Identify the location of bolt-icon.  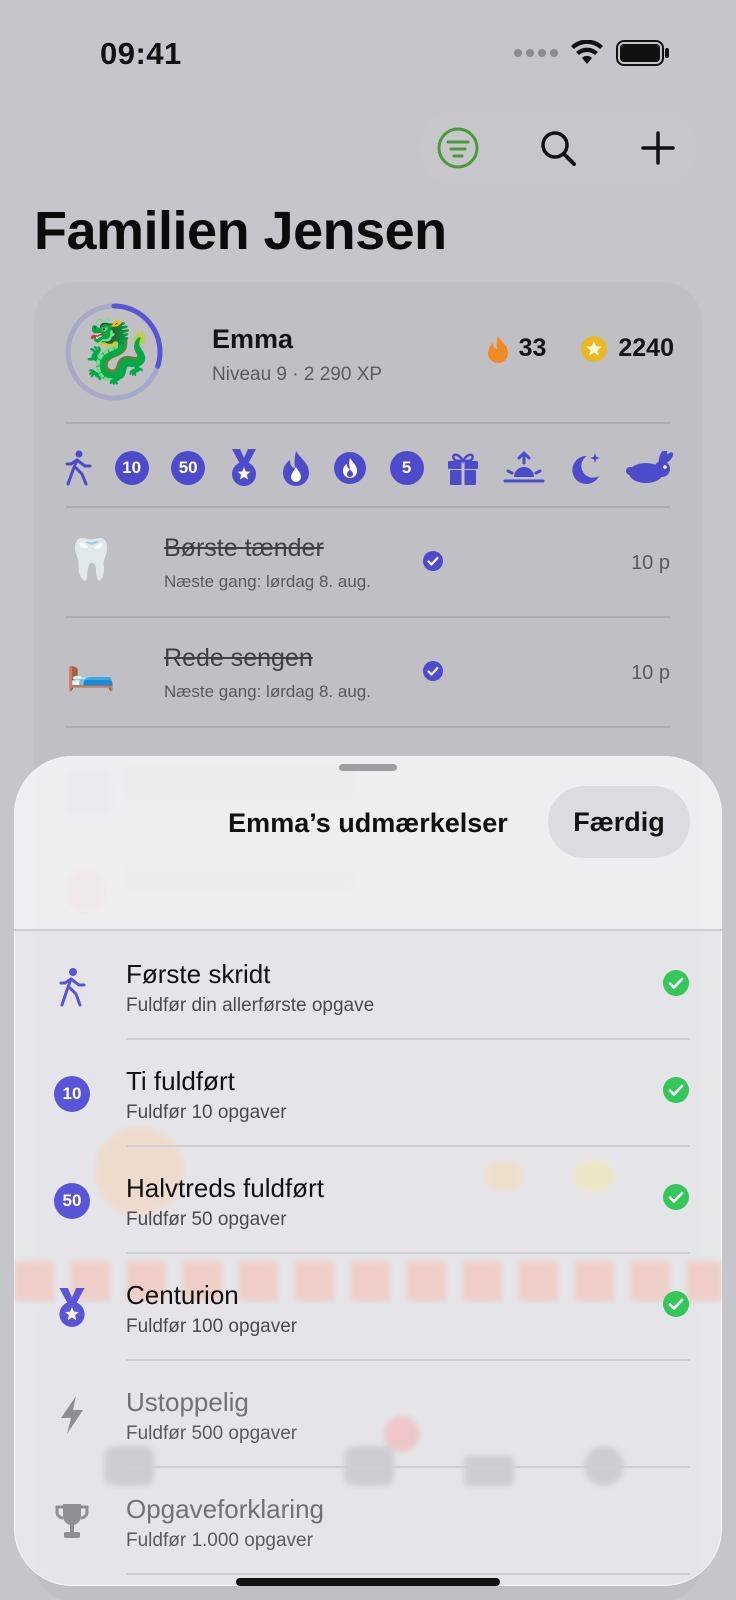
(72, 1415).